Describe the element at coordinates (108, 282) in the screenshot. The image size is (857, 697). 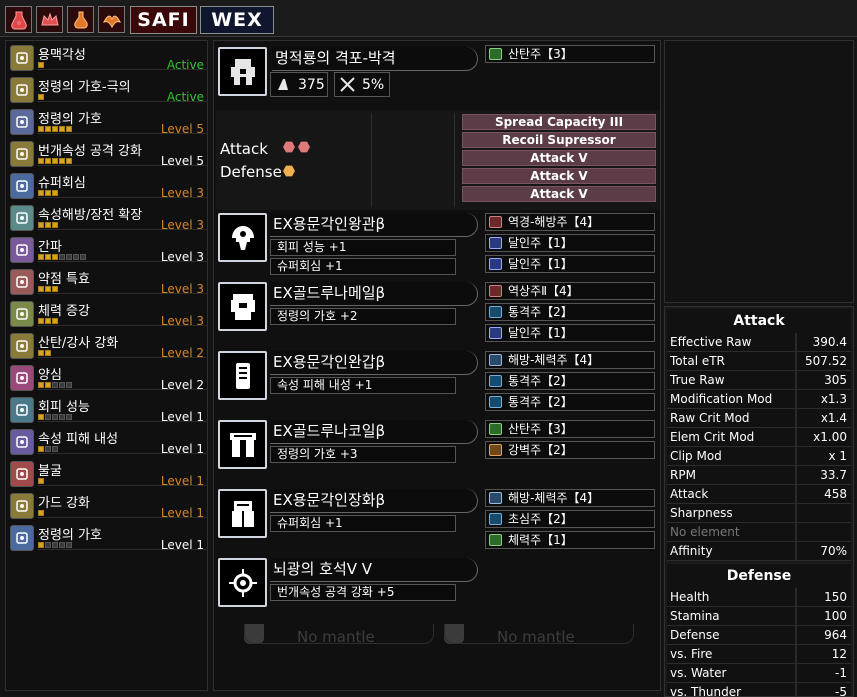
I see `skill-row: 약점 특효 Level 3` at that location.